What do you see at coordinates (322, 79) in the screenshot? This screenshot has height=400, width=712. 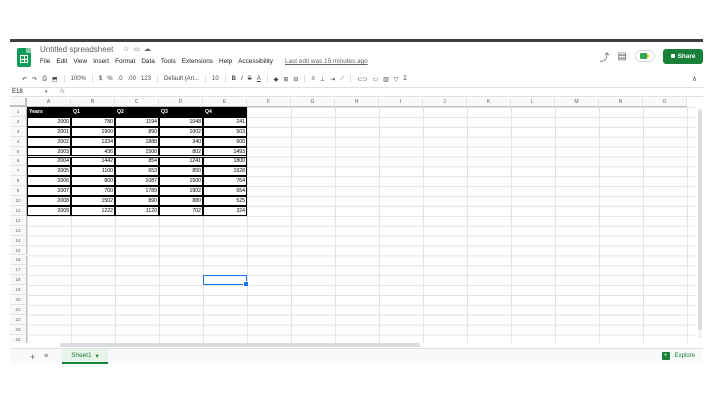 I see `vertical-align-icon: ⊥` at bounding box center [322, 79].